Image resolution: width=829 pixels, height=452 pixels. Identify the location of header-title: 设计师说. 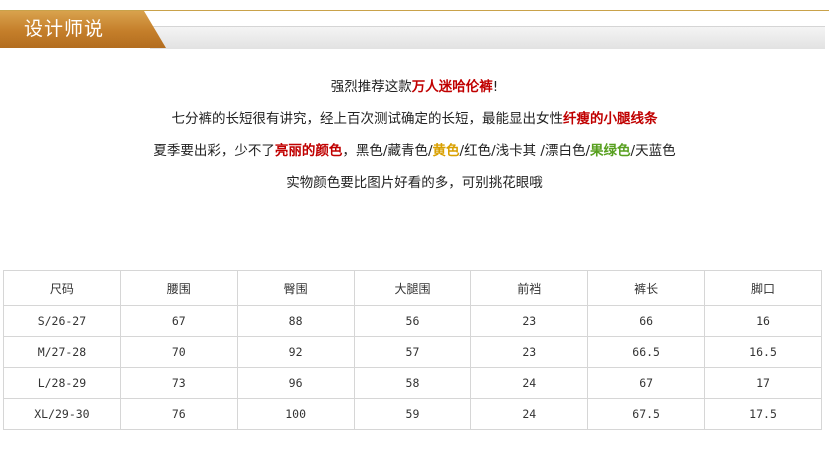
(64, 29).